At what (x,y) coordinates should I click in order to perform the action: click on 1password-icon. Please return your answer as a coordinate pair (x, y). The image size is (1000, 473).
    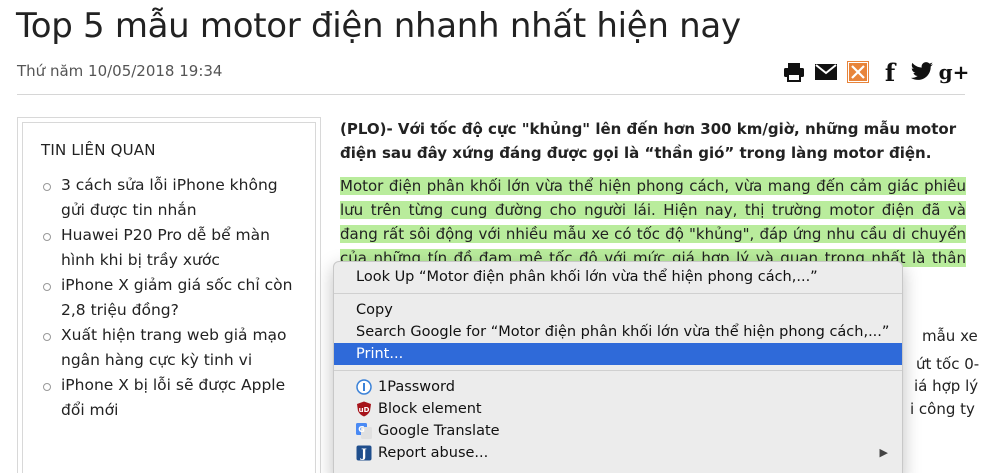
    Looking at the image, I should click on (364, 387).